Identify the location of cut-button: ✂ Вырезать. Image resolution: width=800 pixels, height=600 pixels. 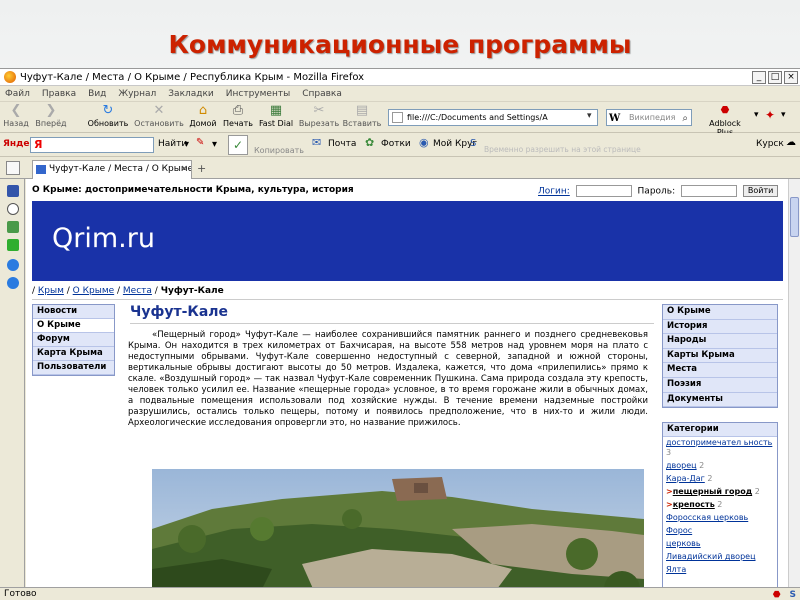
(319, 116).